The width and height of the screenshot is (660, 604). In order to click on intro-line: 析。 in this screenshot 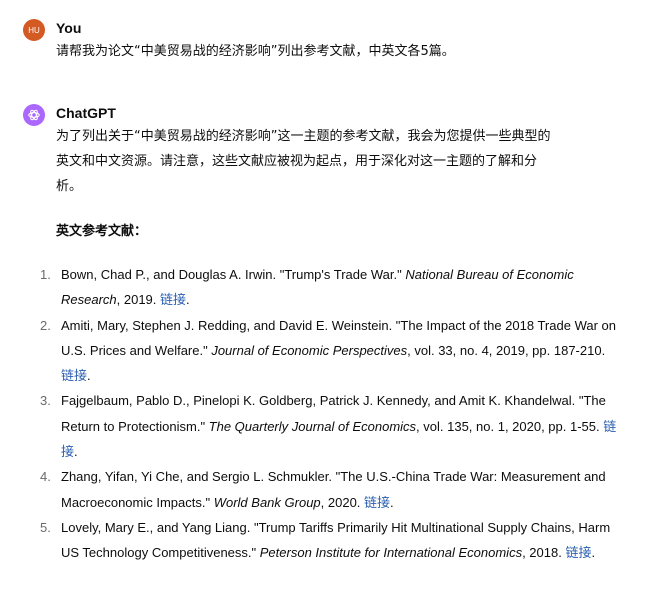, I will do `click(69, 186)`.